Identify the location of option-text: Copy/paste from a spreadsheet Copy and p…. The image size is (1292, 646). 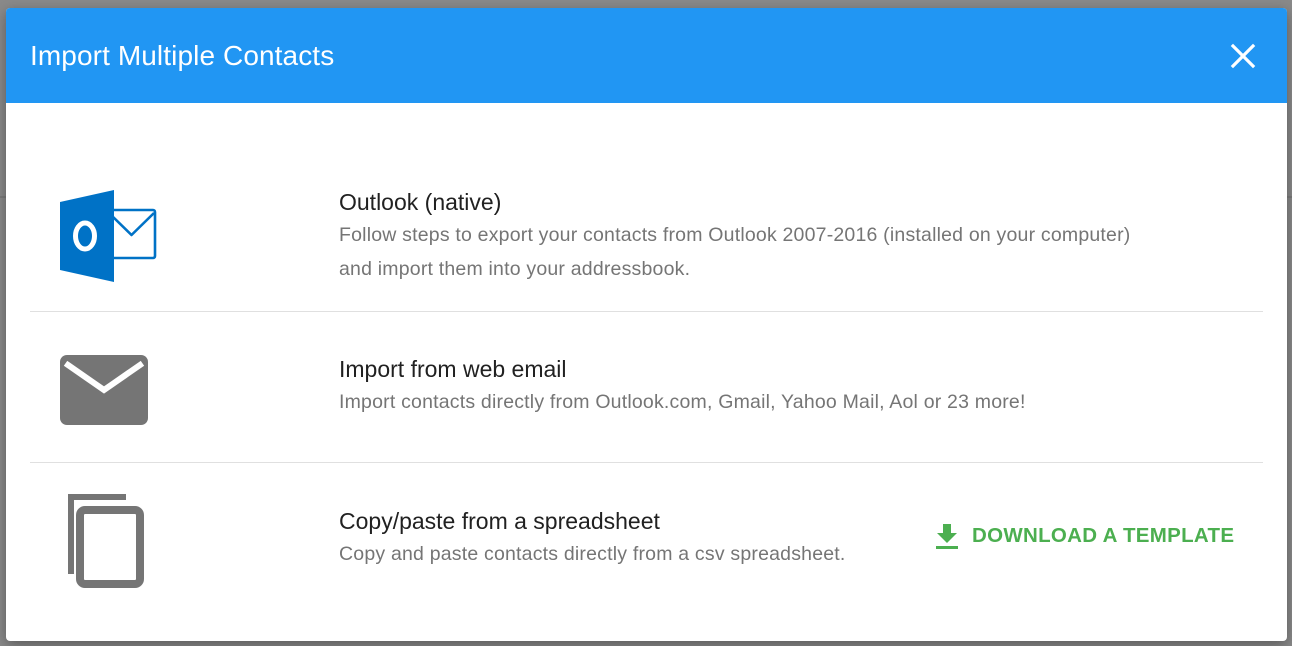
(592, 539).